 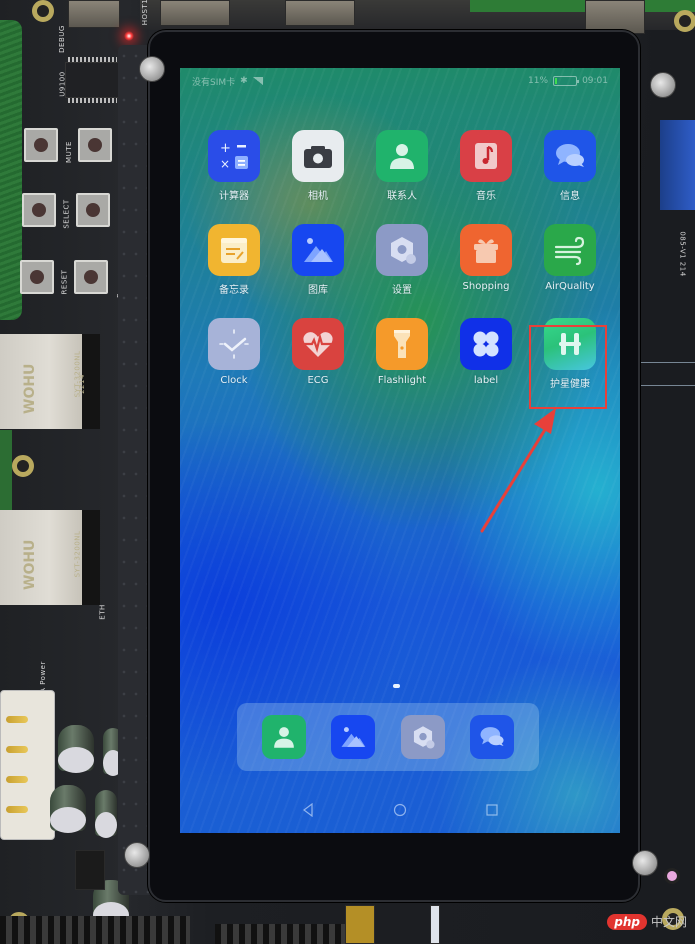 What do you see at coordinates (677, 165) in the screenshot?
I see `ribbon-cable` at bounding box center [677, 165].